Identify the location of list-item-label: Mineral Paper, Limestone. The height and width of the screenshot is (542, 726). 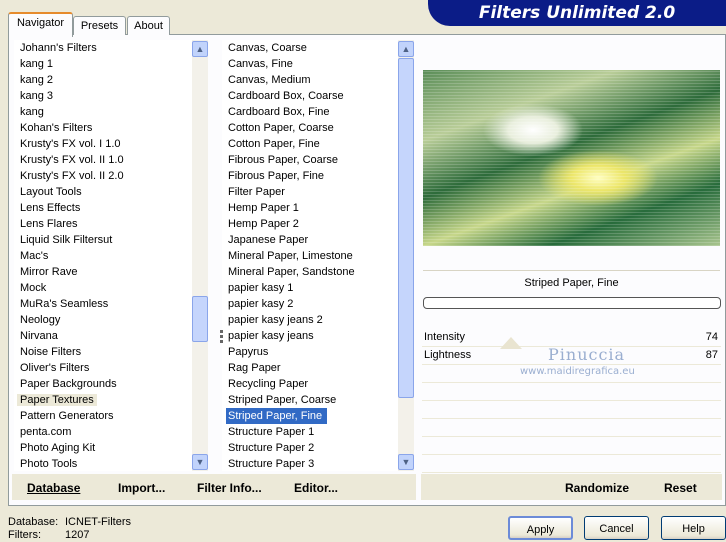
(290, 256).